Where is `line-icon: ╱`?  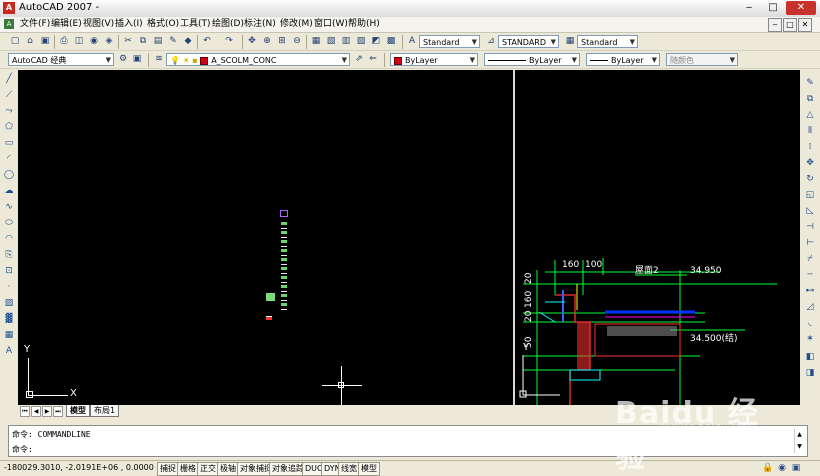
line-icon: ╱ is located at coordinates (9, 79).